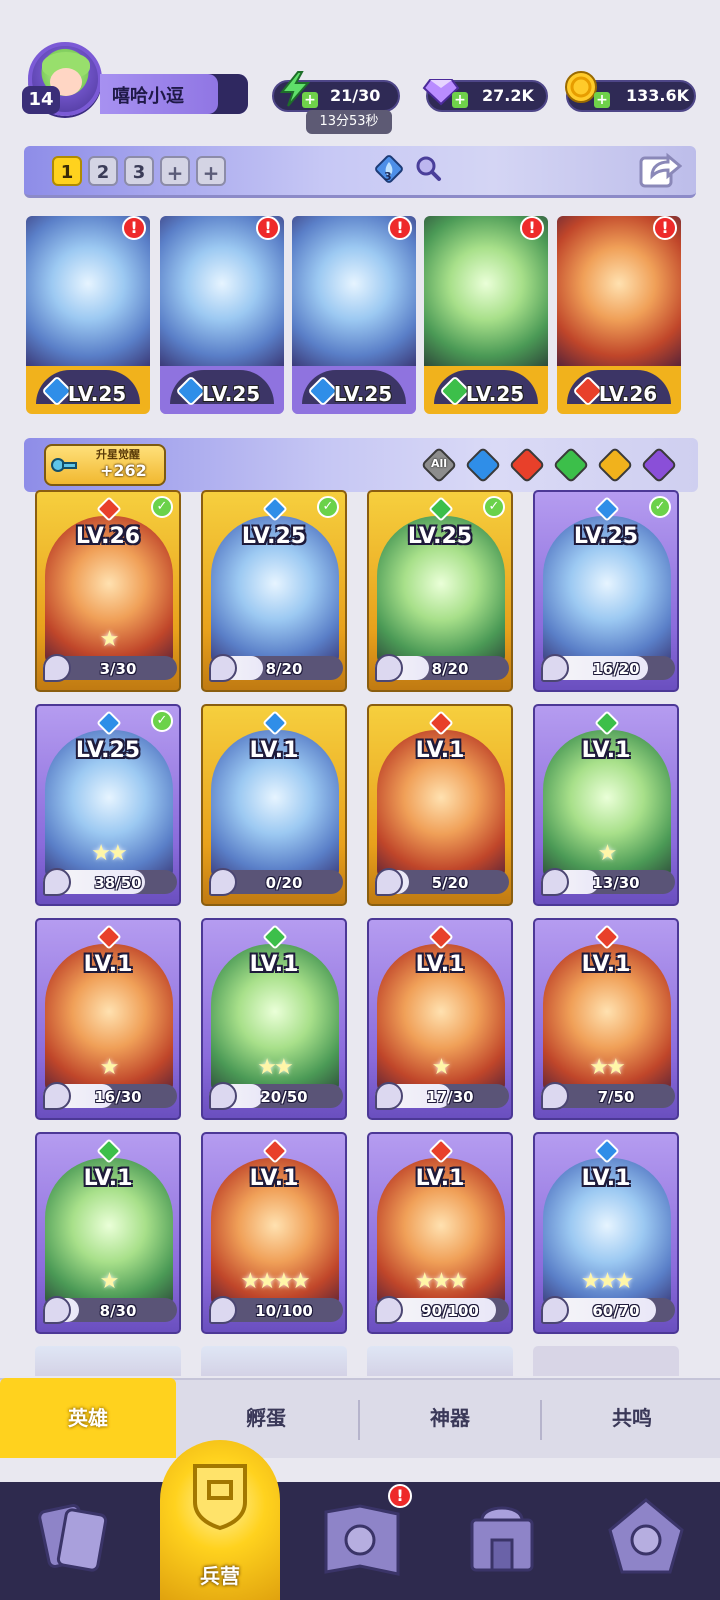  What do you see at coordinates (108, 1233) in the screenshot?
I see `hero-card: LV.1 ★ 8/30` at bounding box center [108, 1233].